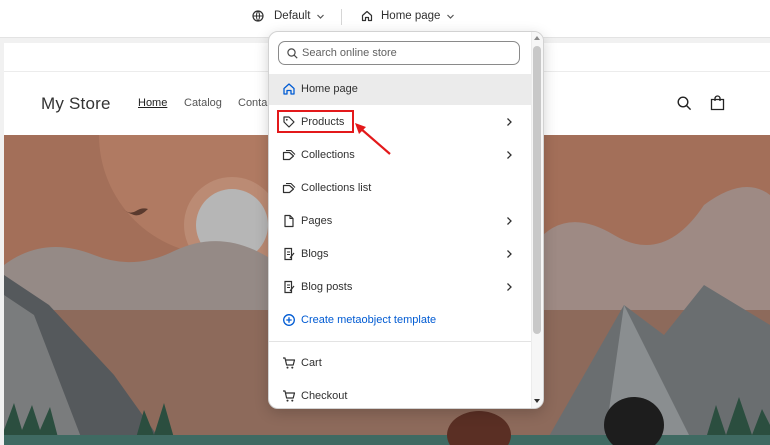 Image resolution: width=770 pixels, height=445 pixels. Describe the element at coordinates (373, 139) in the screenshot. I see `annotation-arrow-icon` at that location.